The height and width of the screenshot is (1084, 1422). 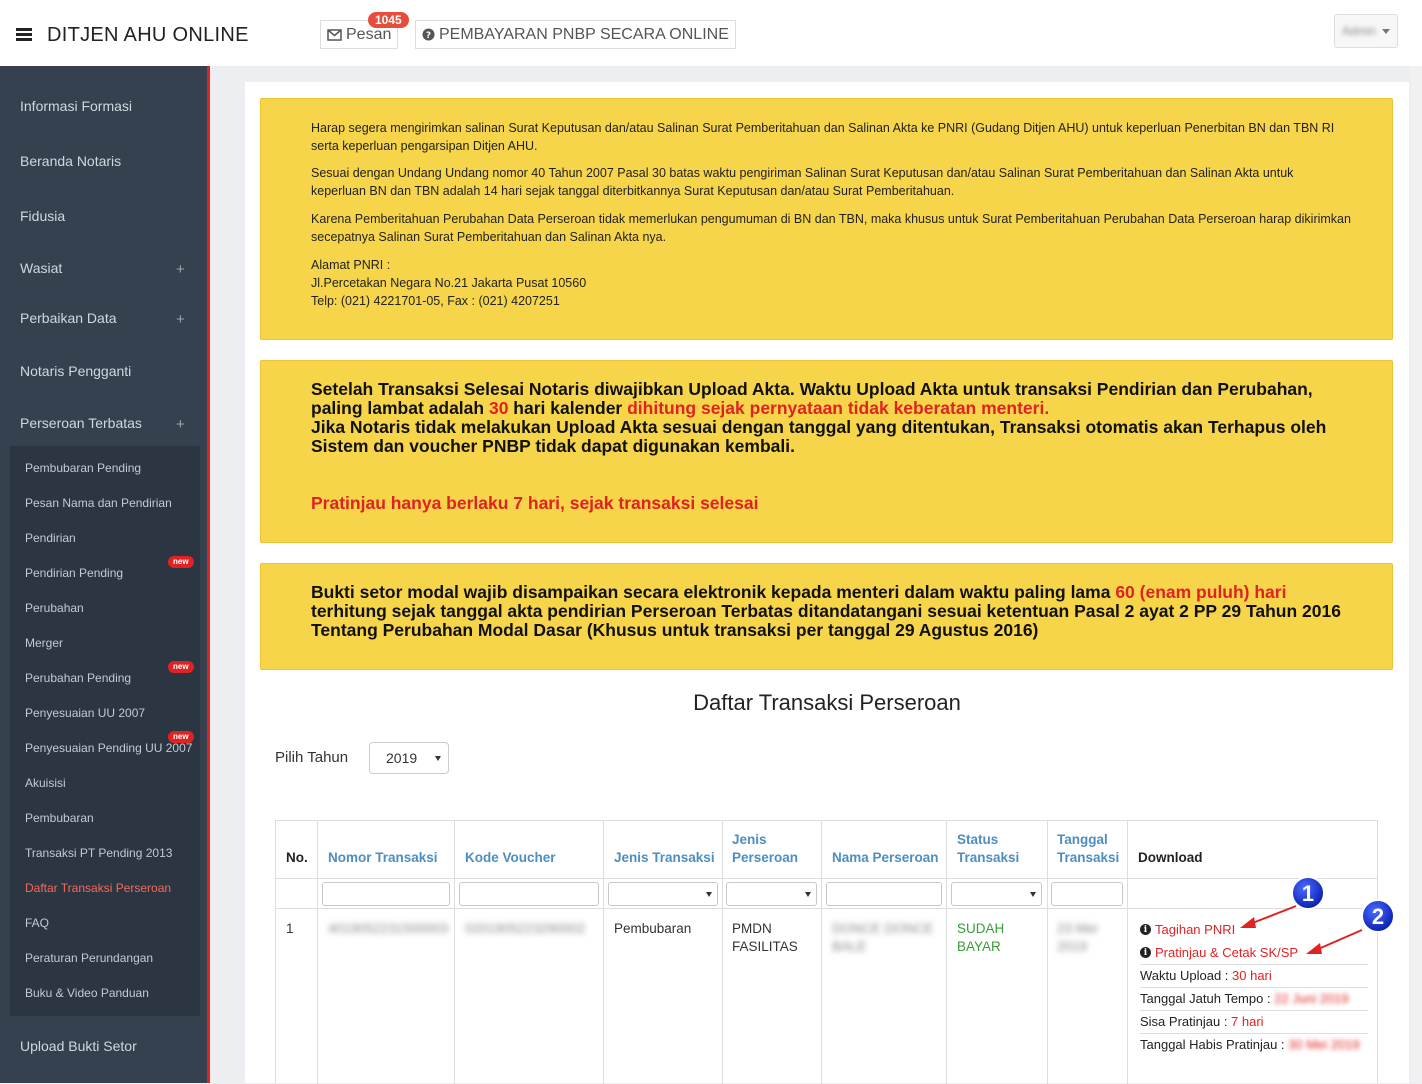 I want to click on sidebar-item-perbaikan-data: Perbaikan Data, so click(x=68, y=318).